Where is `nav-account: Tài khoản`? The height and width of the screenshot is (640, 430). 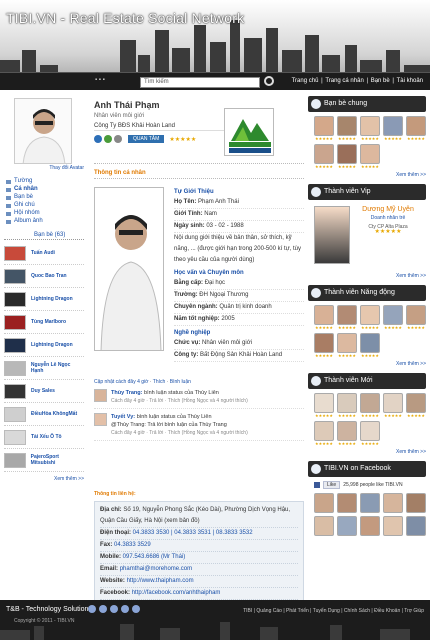 nav-account: Tài khoản is located at coordinates (410, 81).